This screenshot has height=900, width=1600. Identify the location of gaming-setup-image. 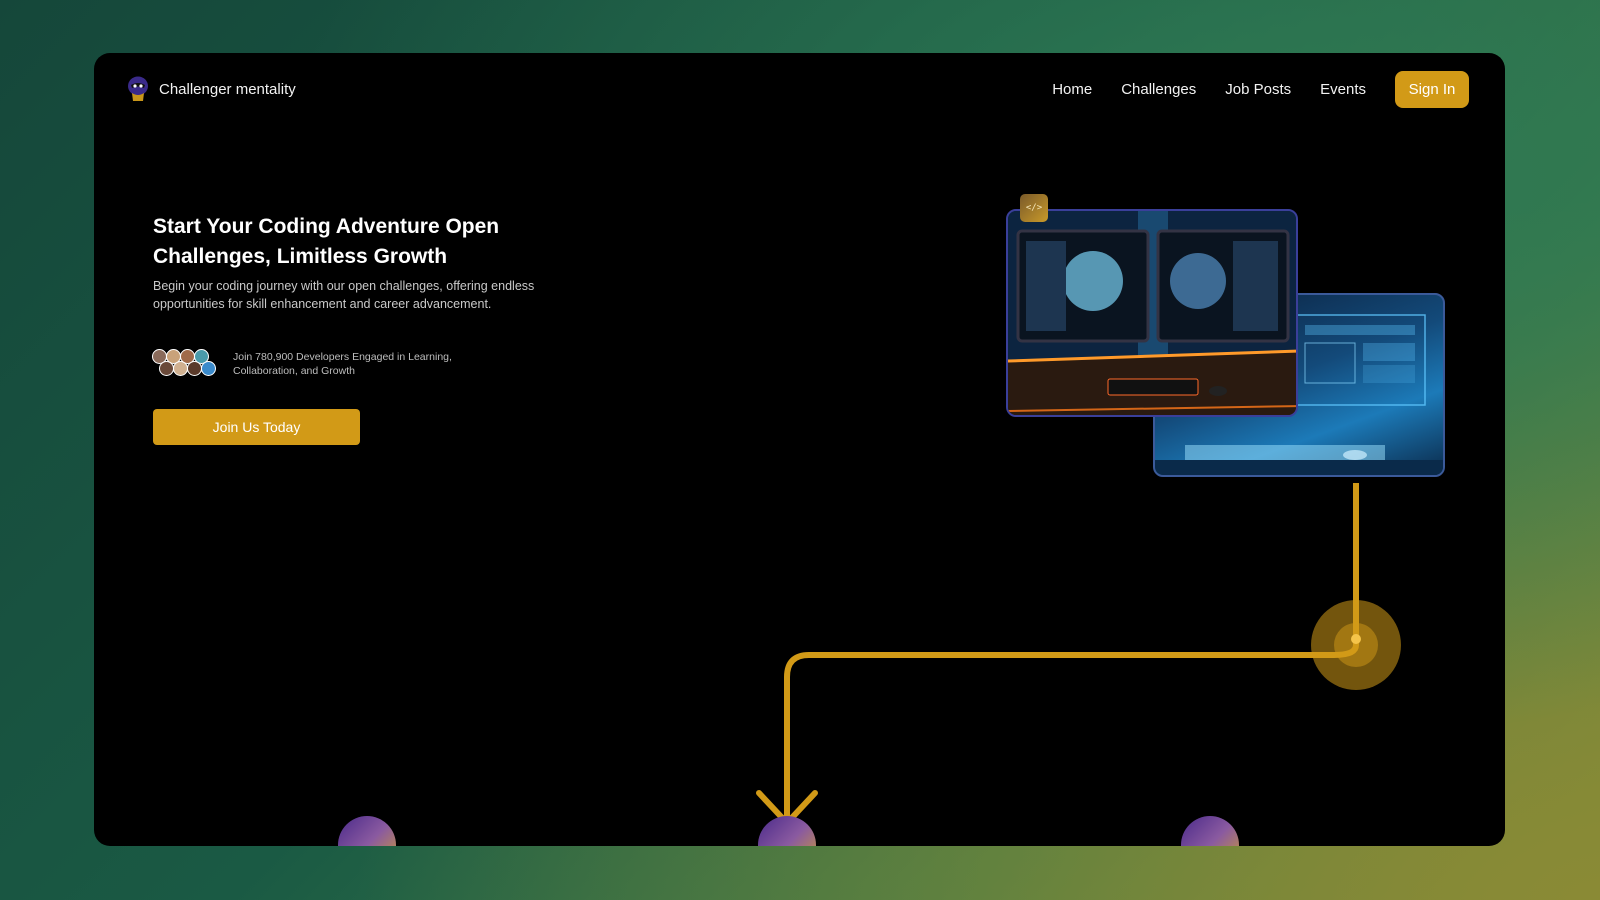
(1152, 313).